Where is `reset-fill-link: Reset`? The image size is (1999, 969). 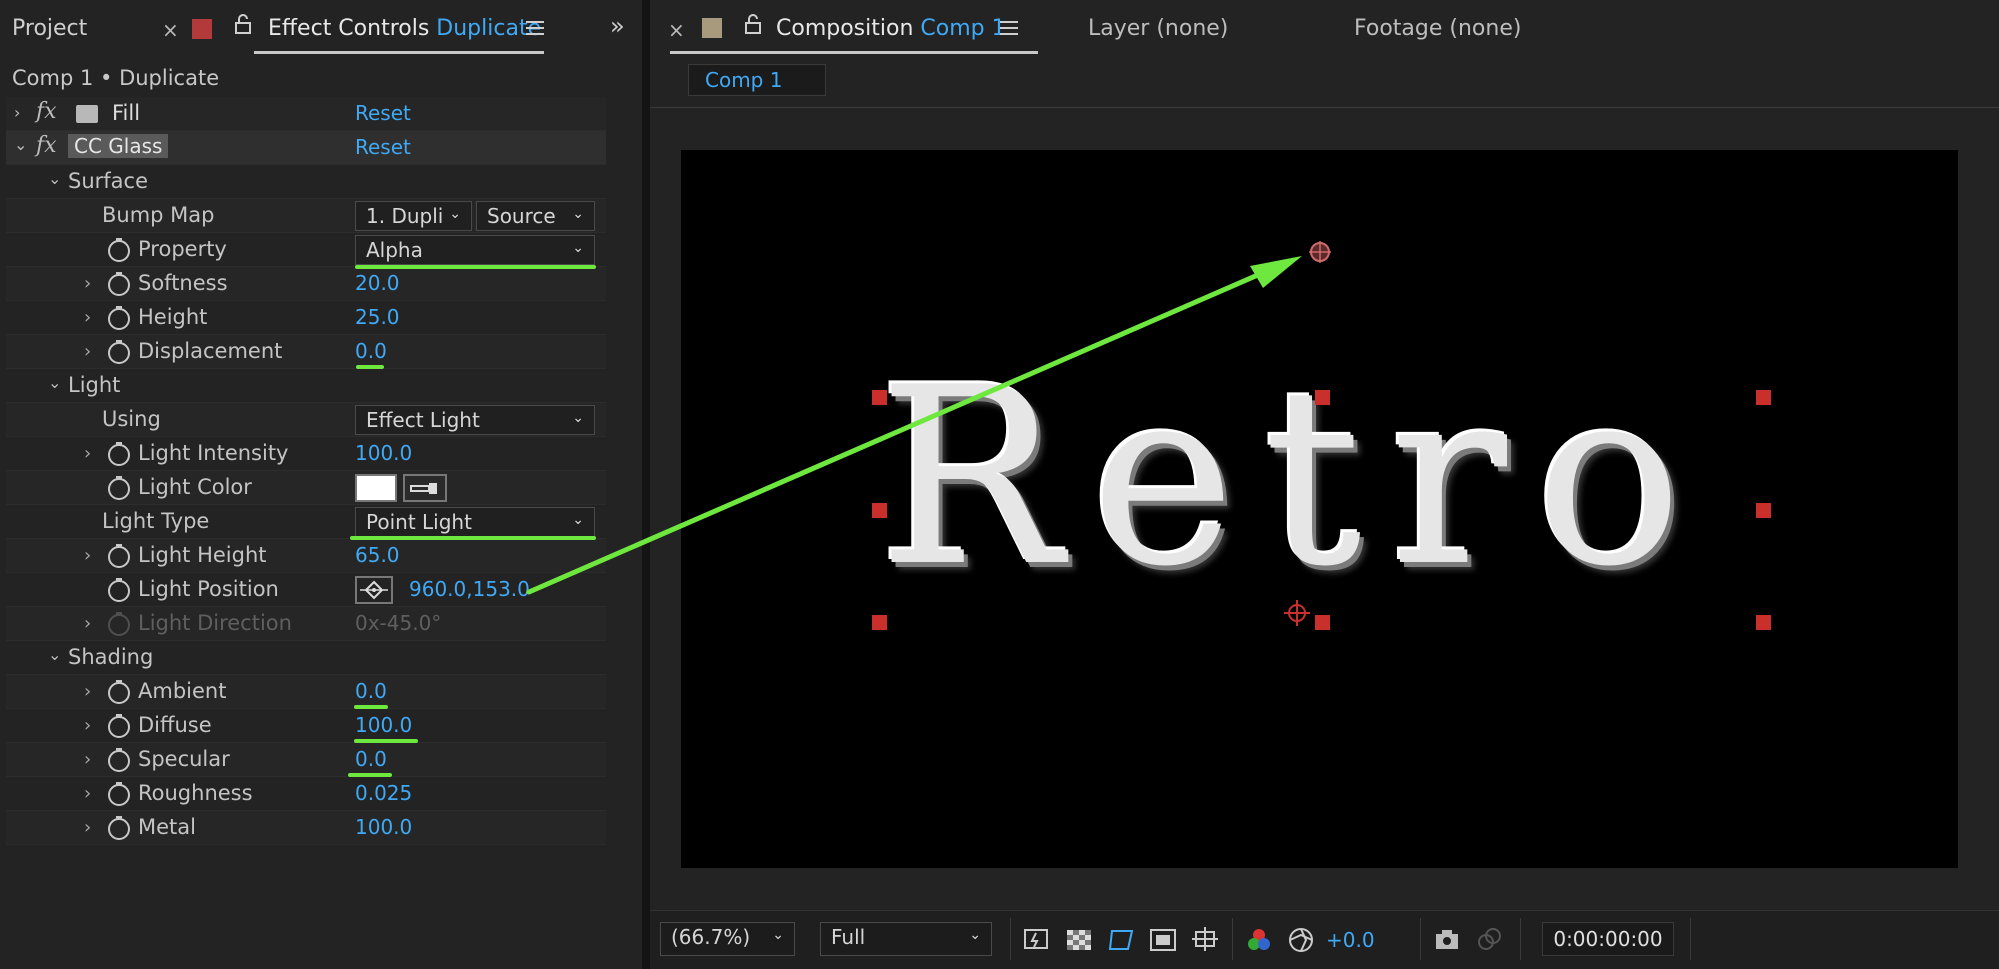
reset-fill-link: Reset is located at coordinates (383, 113).